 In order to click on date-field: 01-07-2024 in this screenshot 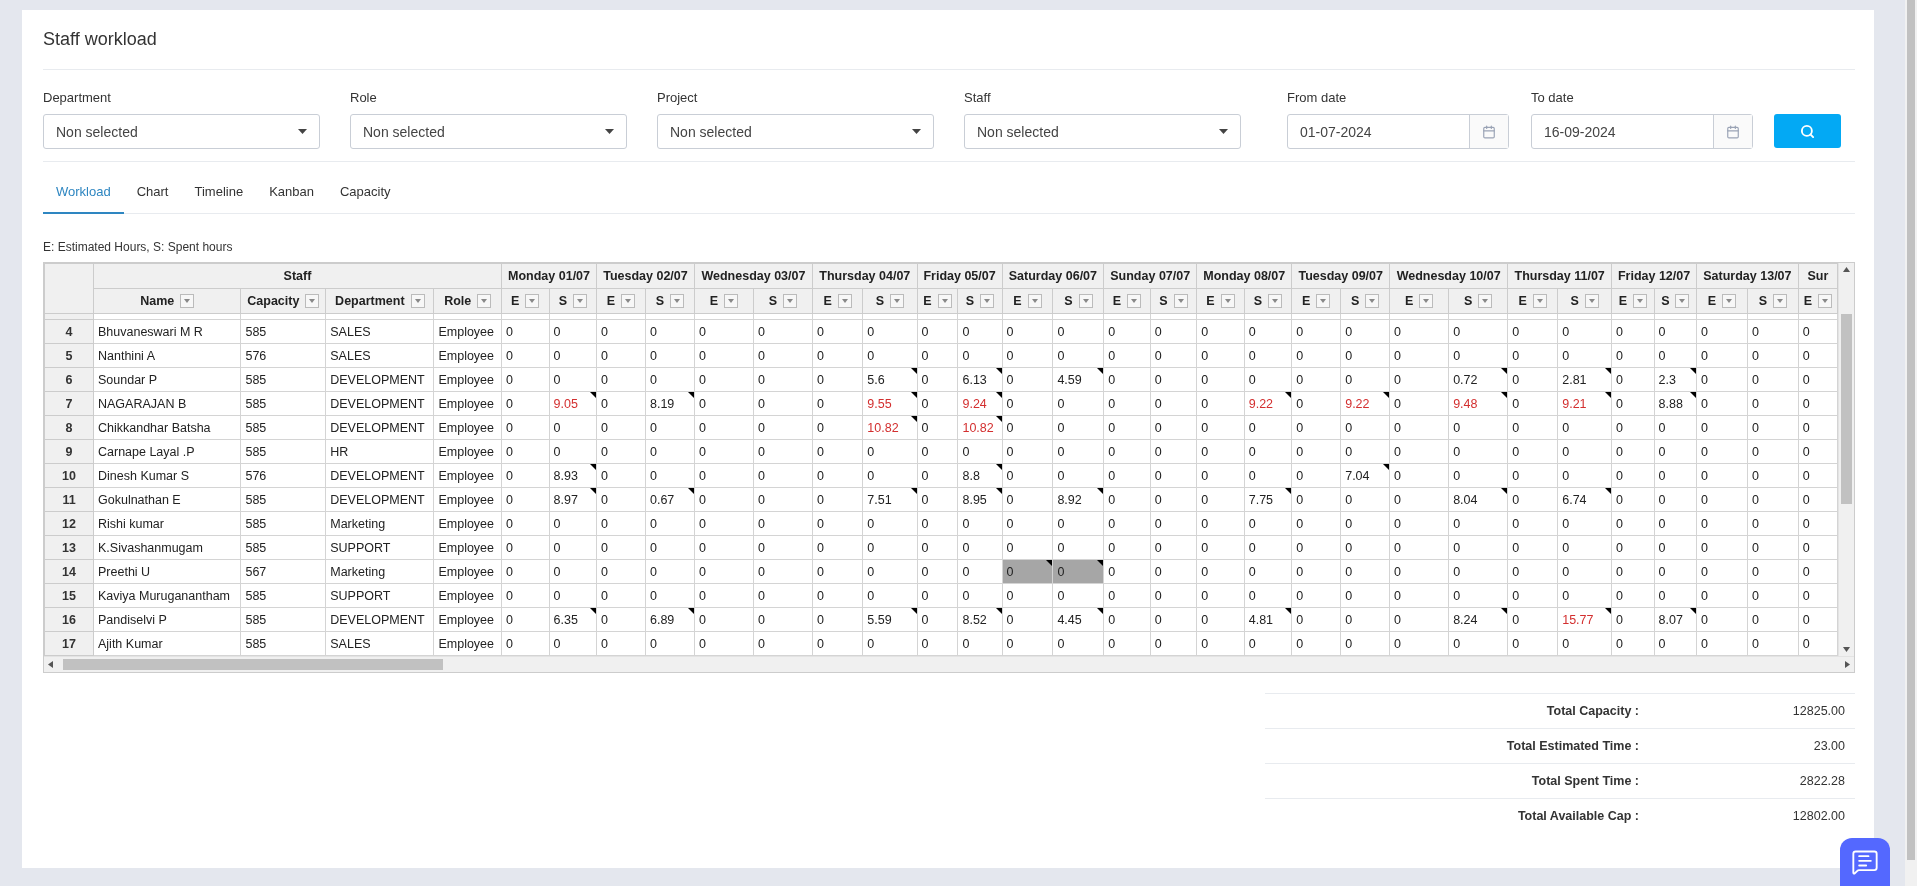, I will do `click(1398, 131)`.